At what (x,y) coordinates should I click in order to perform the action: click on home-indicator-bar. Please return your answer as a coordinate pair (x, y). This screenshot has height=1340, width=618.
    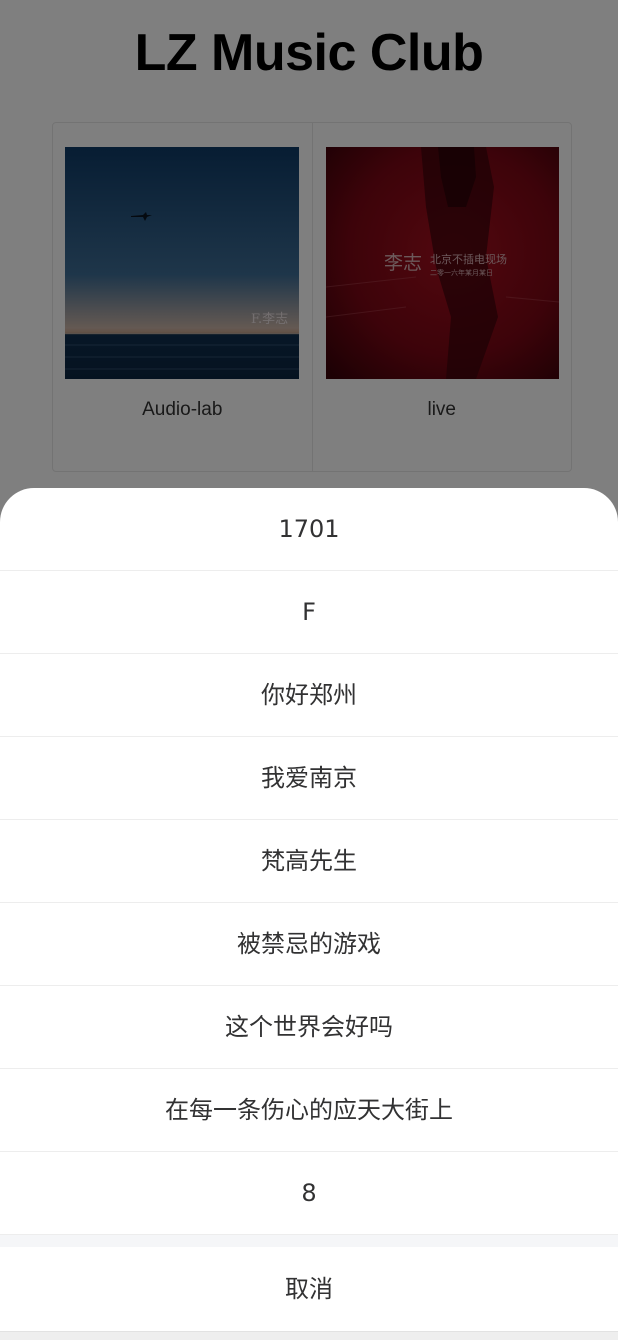
    Looking at the image, I should click on (309, 1335).